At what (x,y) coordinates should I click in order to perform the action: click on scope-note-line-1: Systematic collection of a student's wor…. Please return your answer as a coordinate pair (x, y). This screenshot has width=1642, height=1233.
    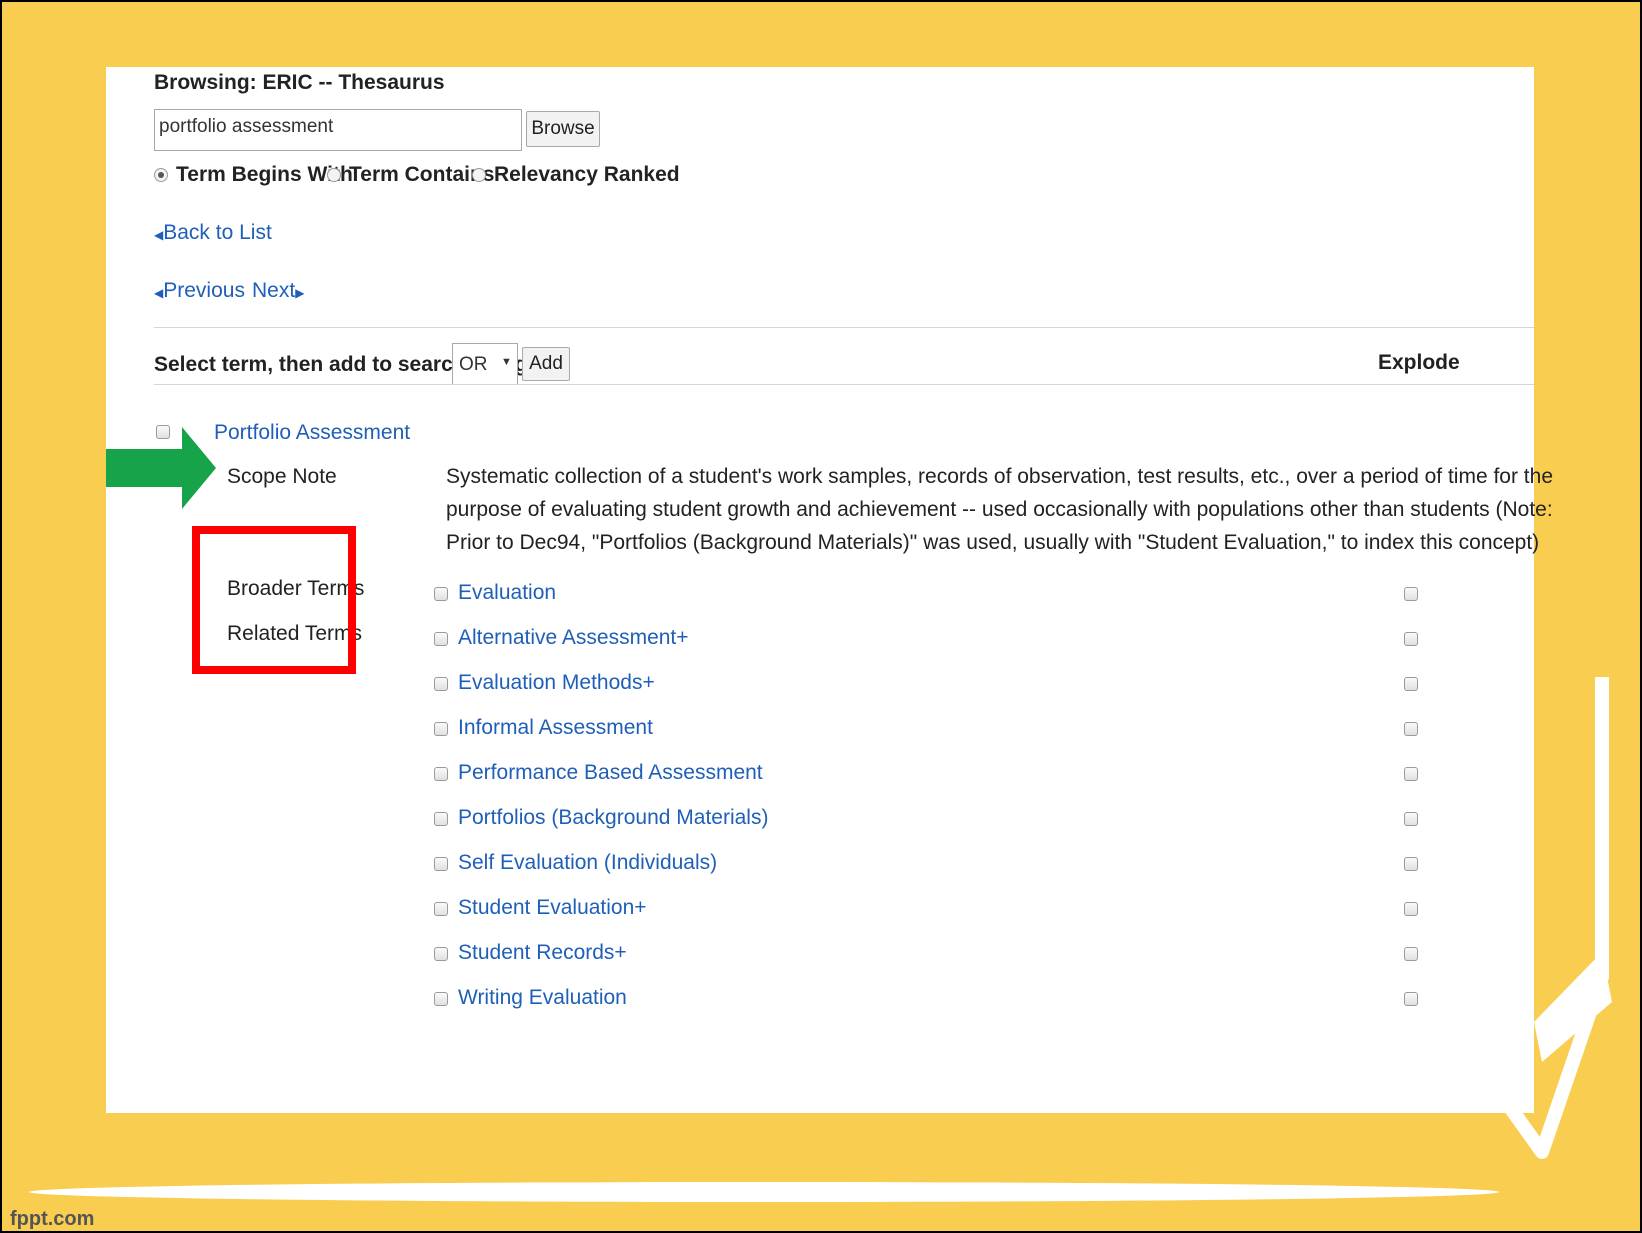
    Looking at the image, I should click on (1000, 476).